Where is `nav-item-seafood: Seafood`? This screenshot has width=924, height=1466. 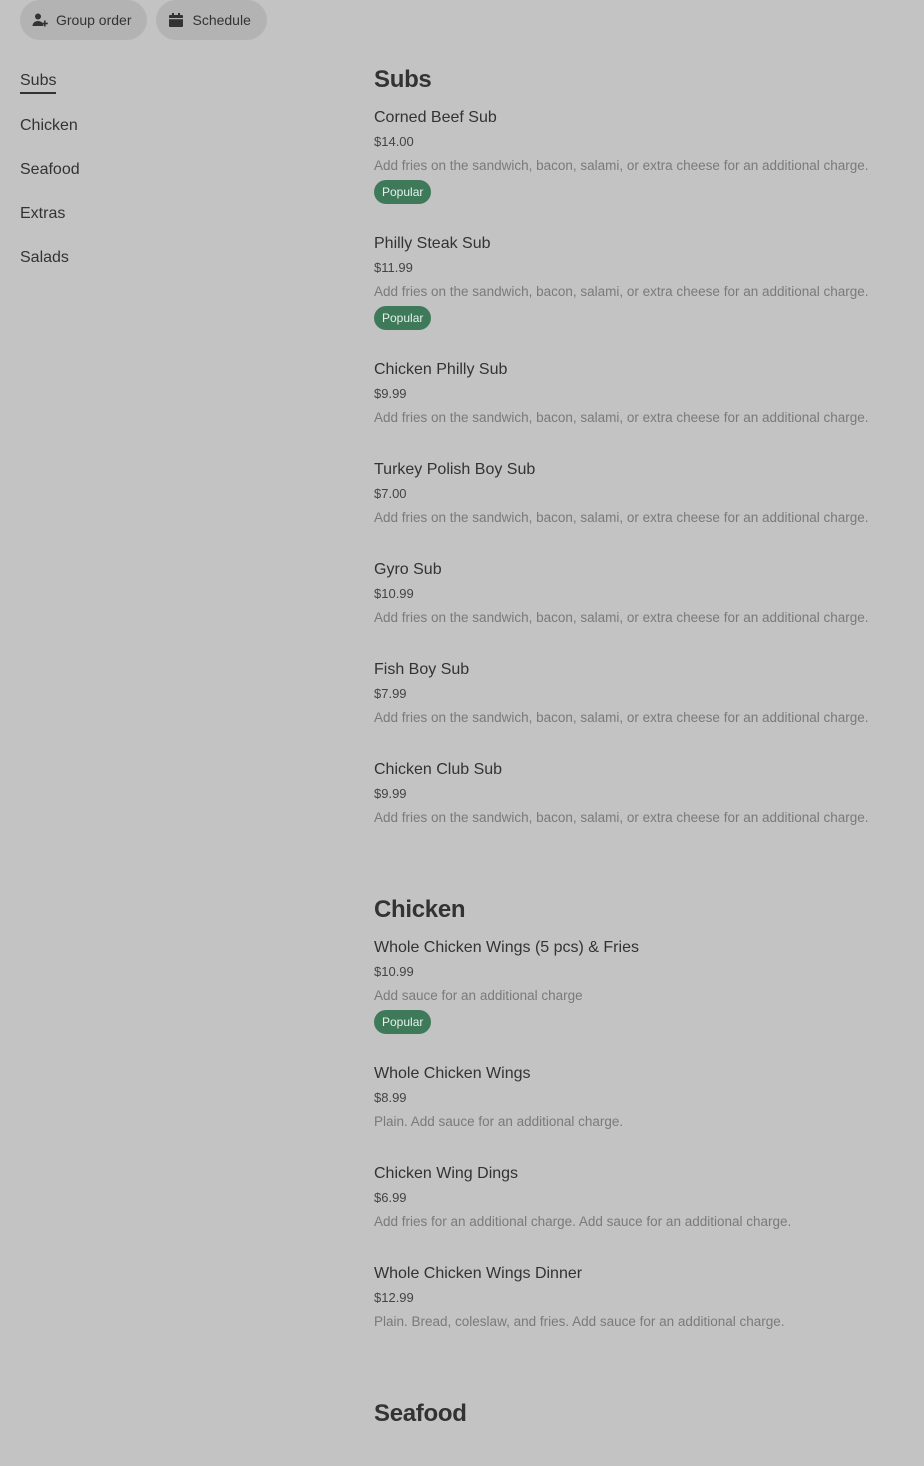 nav-item-seafood: Seafood is located at coordinates (170, 170).